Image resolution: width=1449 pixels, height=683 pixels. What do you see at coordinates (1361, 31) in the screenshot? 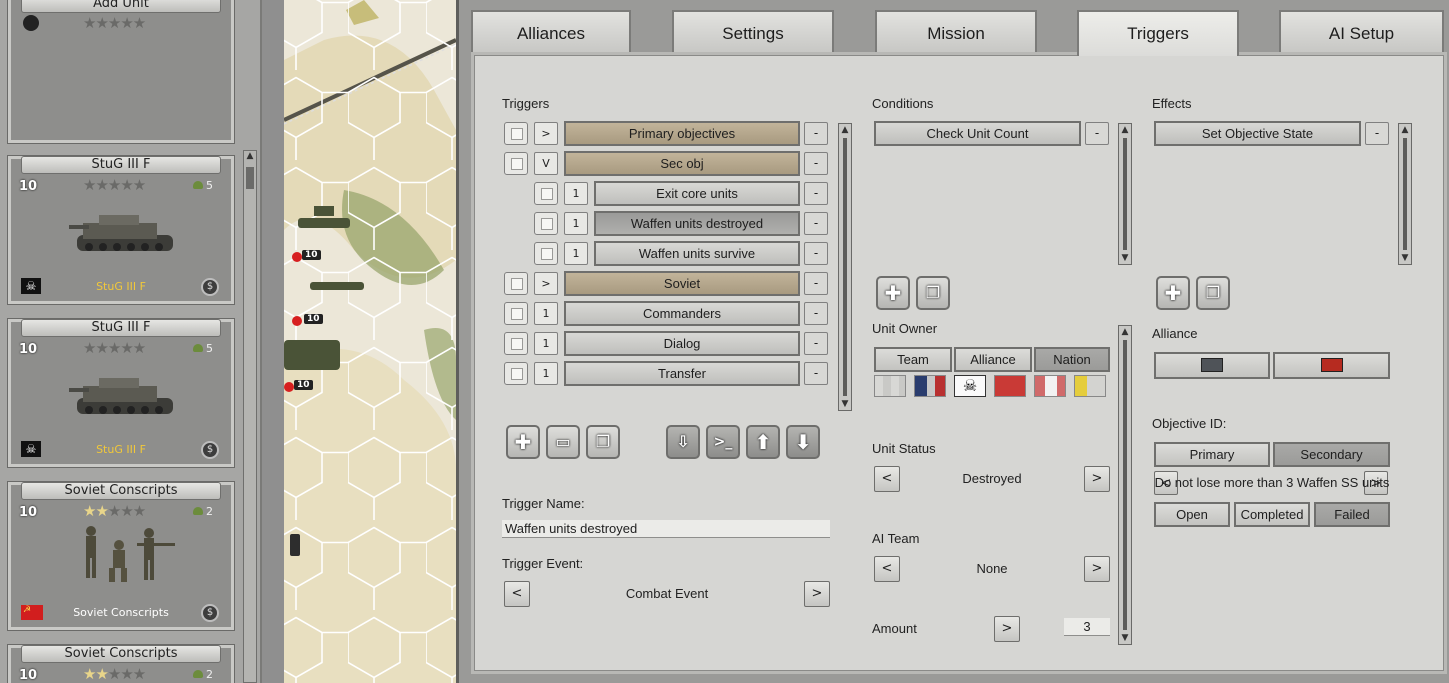
I see `tab-ai-setup: AI Setup` at bounding box center [1361, 31].